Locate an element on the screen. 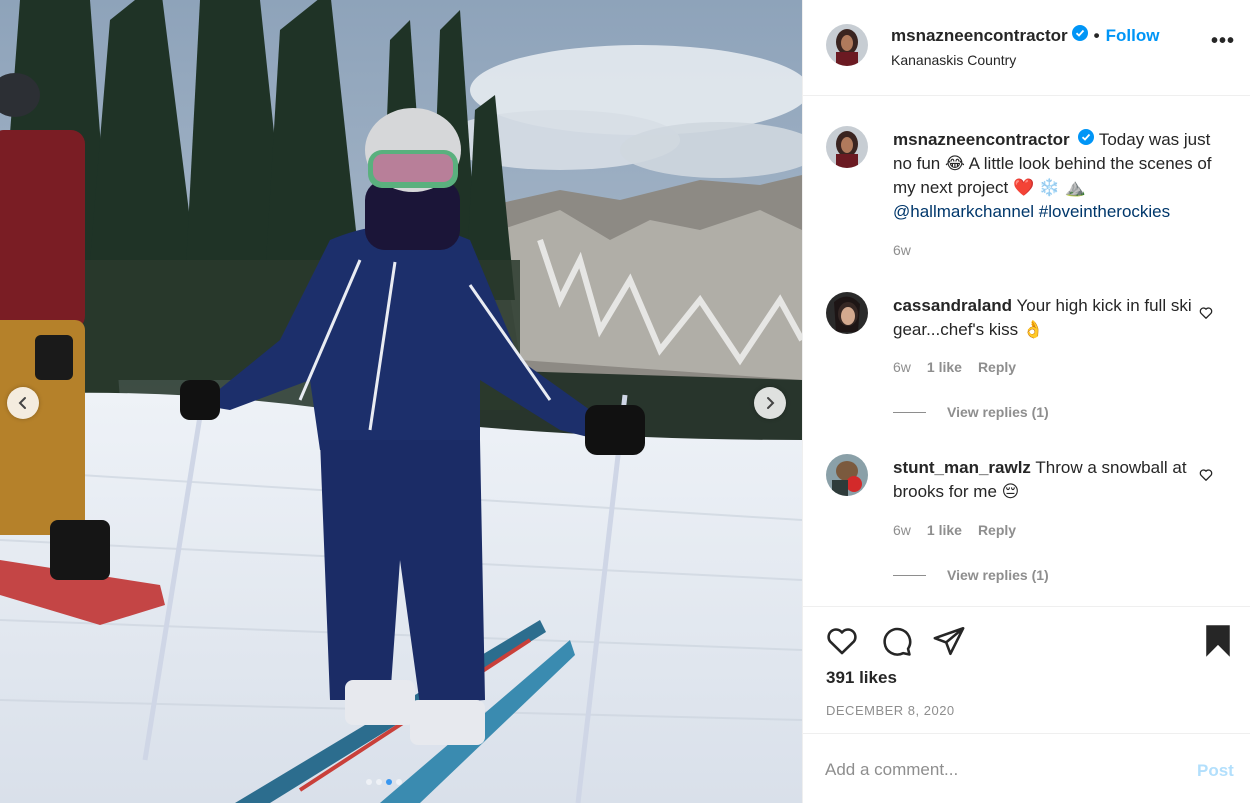 Image resolution: width=1250 pixels, height=803 pixels. post-date: DECEMBER 8, 2020 is located at coordinates (890, 710).